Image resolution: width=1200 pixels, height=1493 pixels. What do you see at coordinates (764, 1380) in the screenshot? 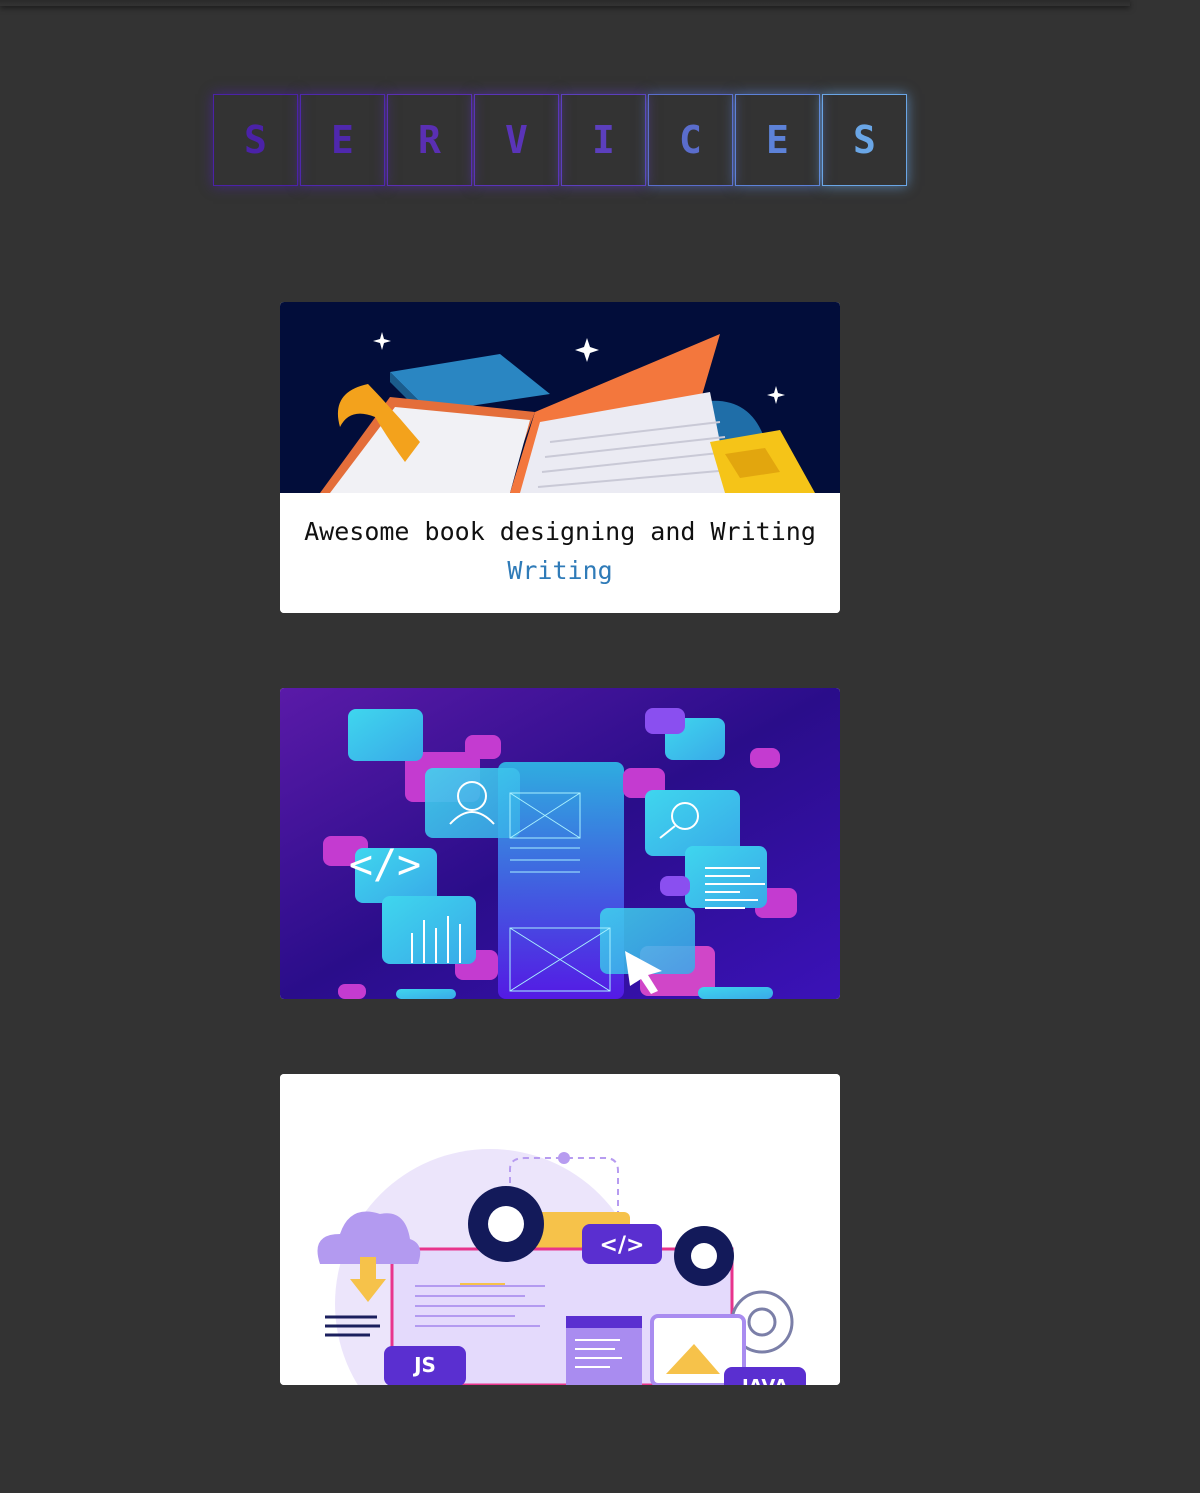
I see `svg-text: JAVA` at bounding box center [764, 1380].